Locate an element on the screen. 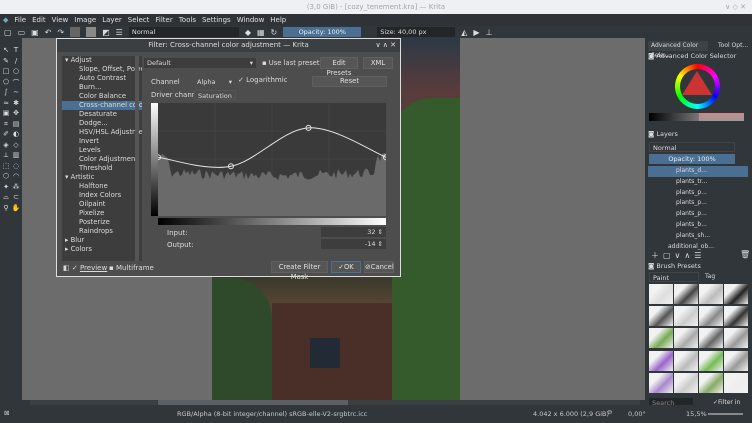 The width and height of the screenshot is (752, 423). pattern-swatch is located at coordinates (91, 32).